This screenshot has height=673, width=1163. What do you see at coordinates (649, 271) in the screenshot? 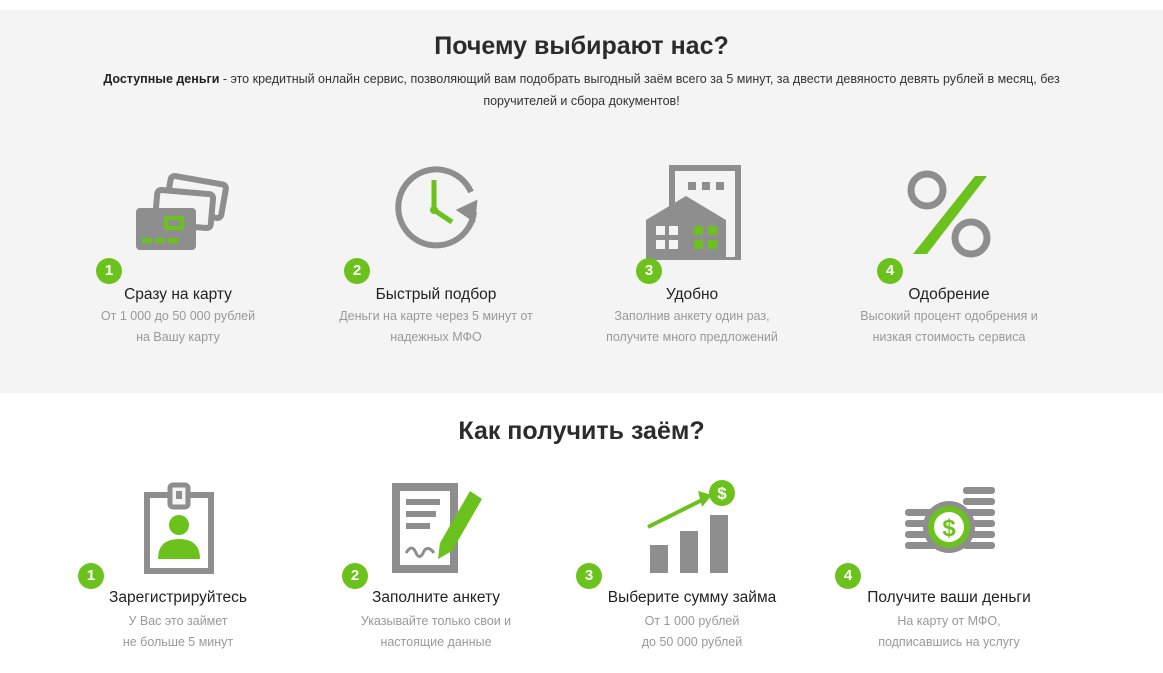
I see `feature-number-badge: 3` at bounding box center [649, 271].